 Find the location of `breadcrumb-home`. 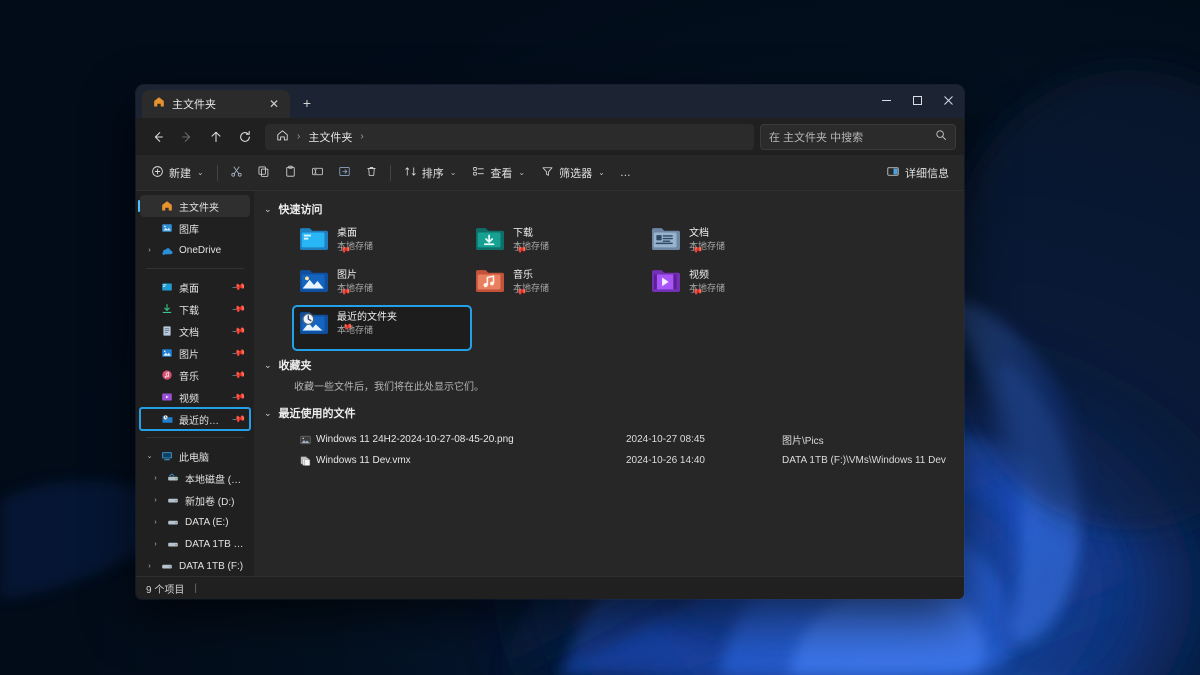

breadcrumb-home is located at coordinates (282, 137).